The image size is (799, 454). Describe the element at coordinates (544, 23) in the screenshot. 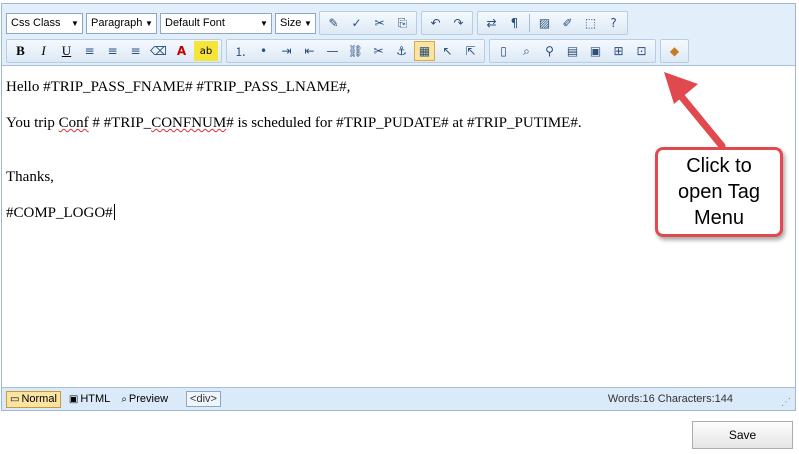

I see `image-icon: ▨` at that location.